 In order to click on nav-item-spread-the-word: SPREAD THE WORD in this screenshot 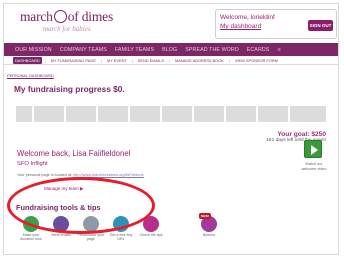, I will do `click(212, 50)`.